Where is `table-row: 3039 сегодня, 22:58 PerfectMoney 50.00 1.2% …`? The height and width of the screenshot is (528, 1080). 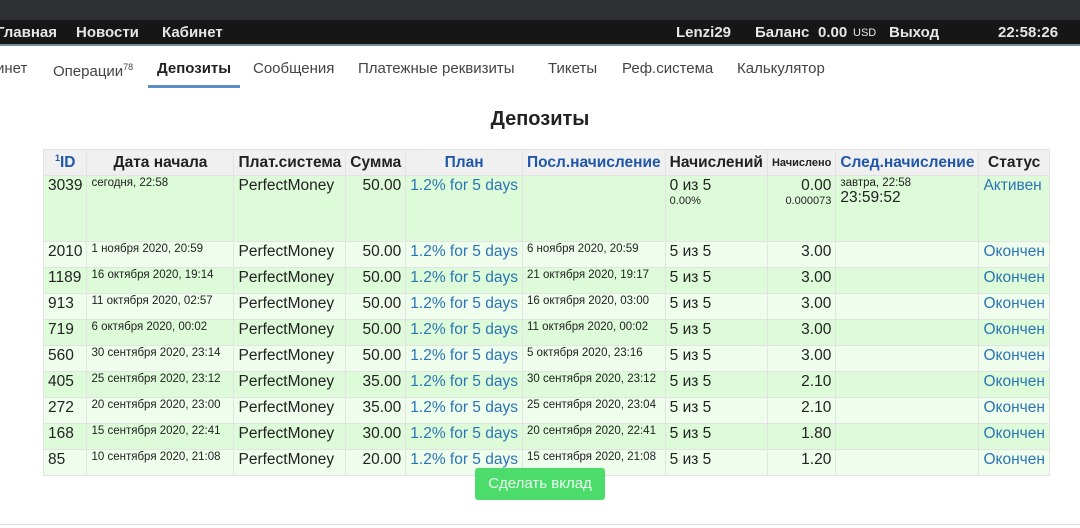 table-row: 3039 сегодня, 22:58 PerfectMoney 50.00 1.2% … is located at coordinates (546, 208).